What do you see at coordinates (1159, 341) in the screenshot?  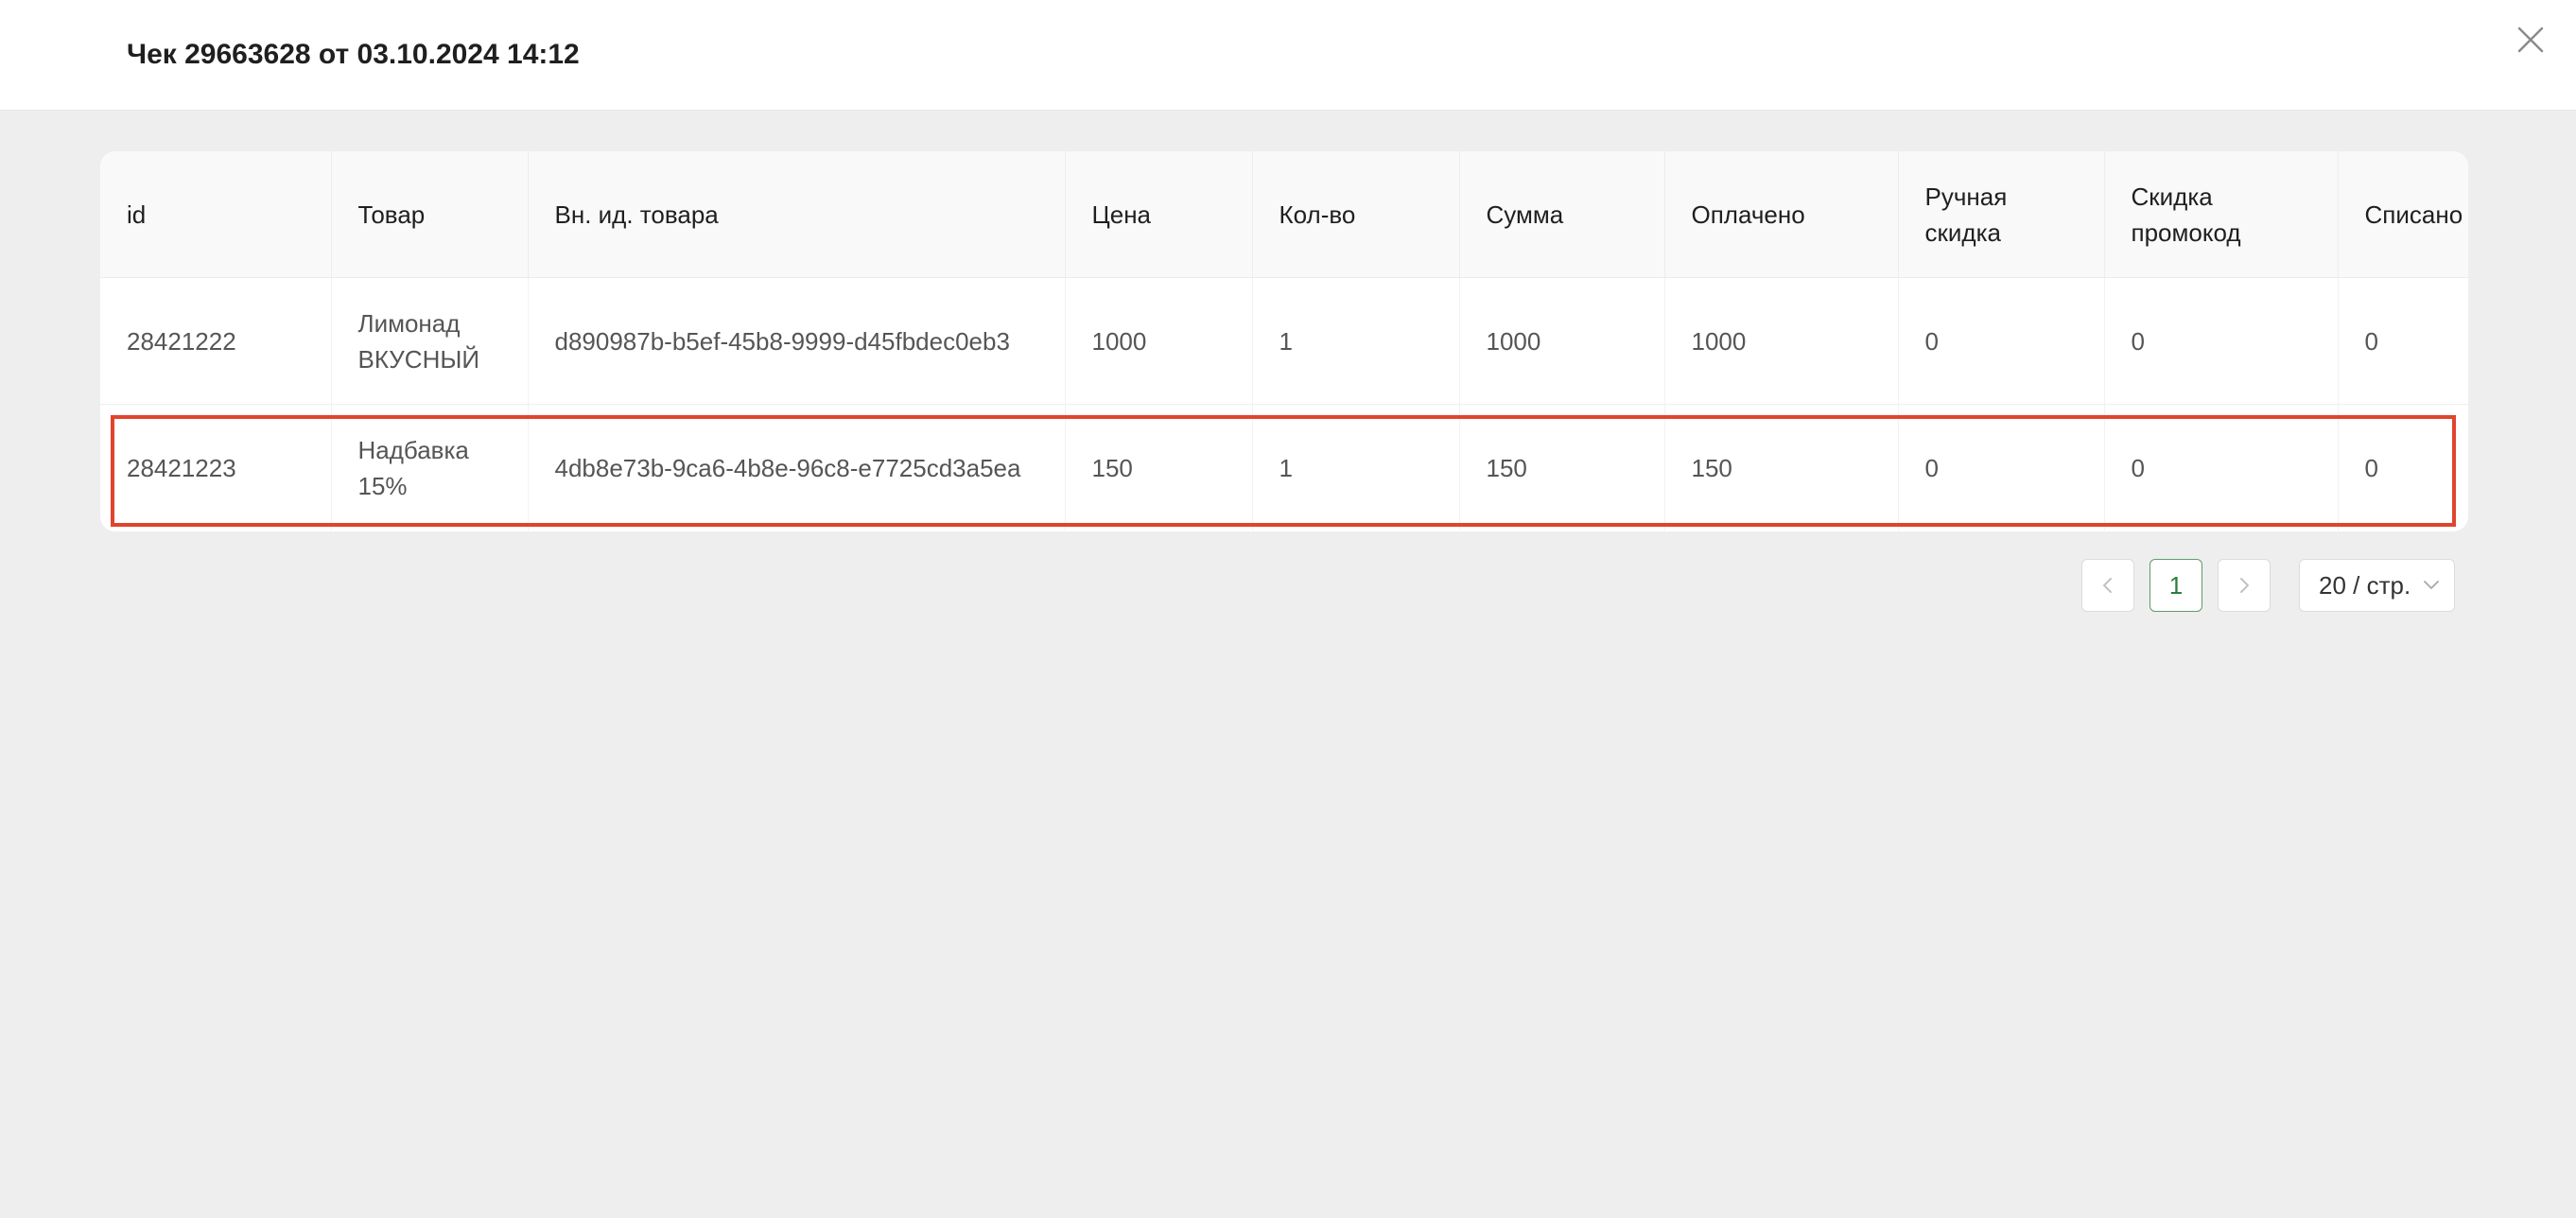 I see `cell-price: 1000` at bounding box center [1159, 341].